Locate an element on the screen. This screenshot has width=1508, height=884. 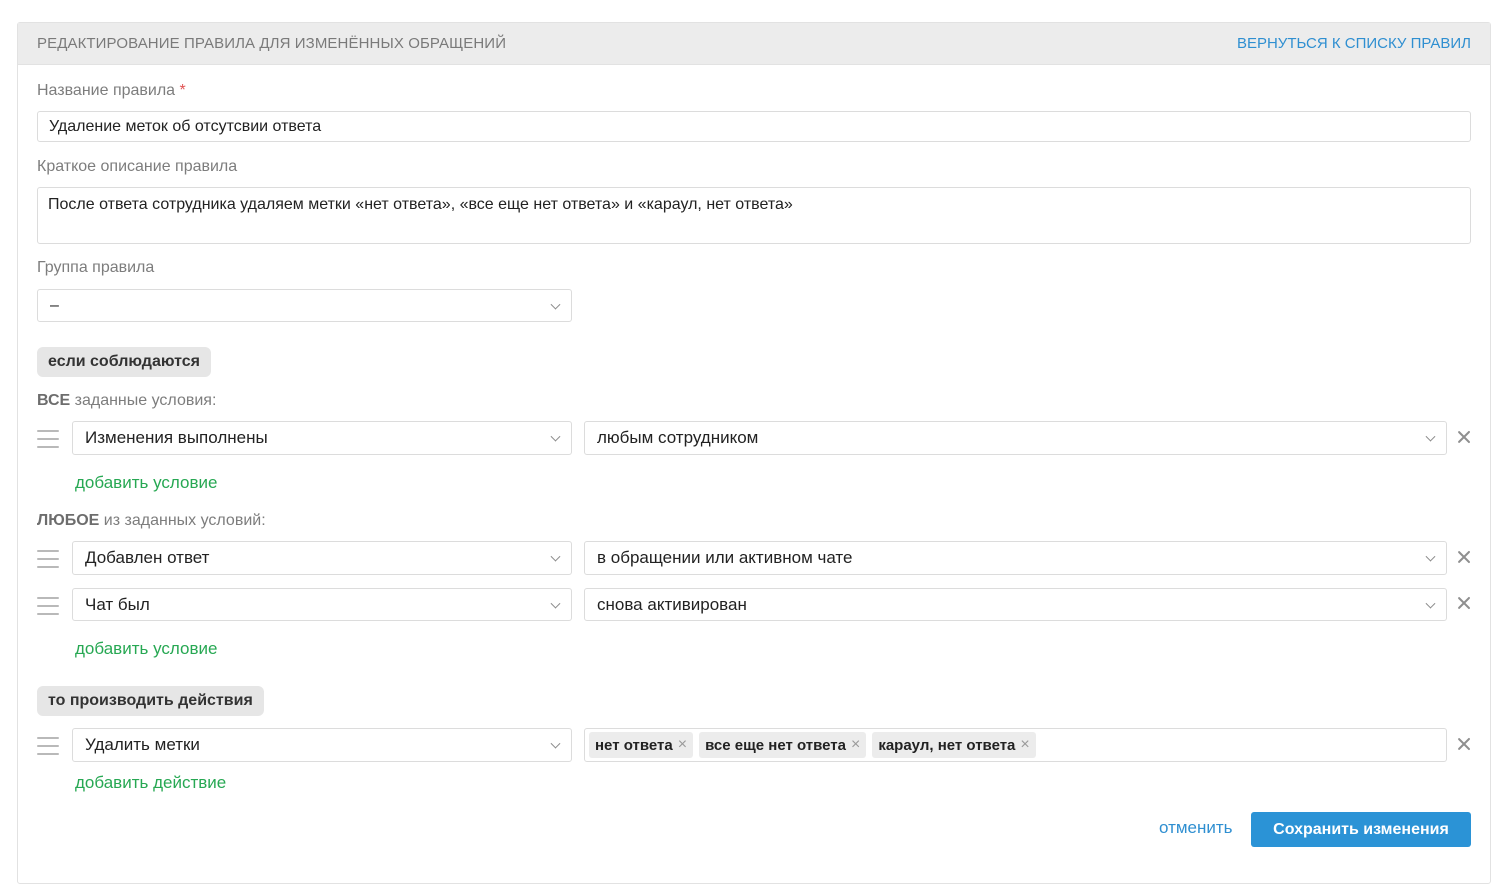
action-field-value: Удалить метки is located at coordinates (142, 744).